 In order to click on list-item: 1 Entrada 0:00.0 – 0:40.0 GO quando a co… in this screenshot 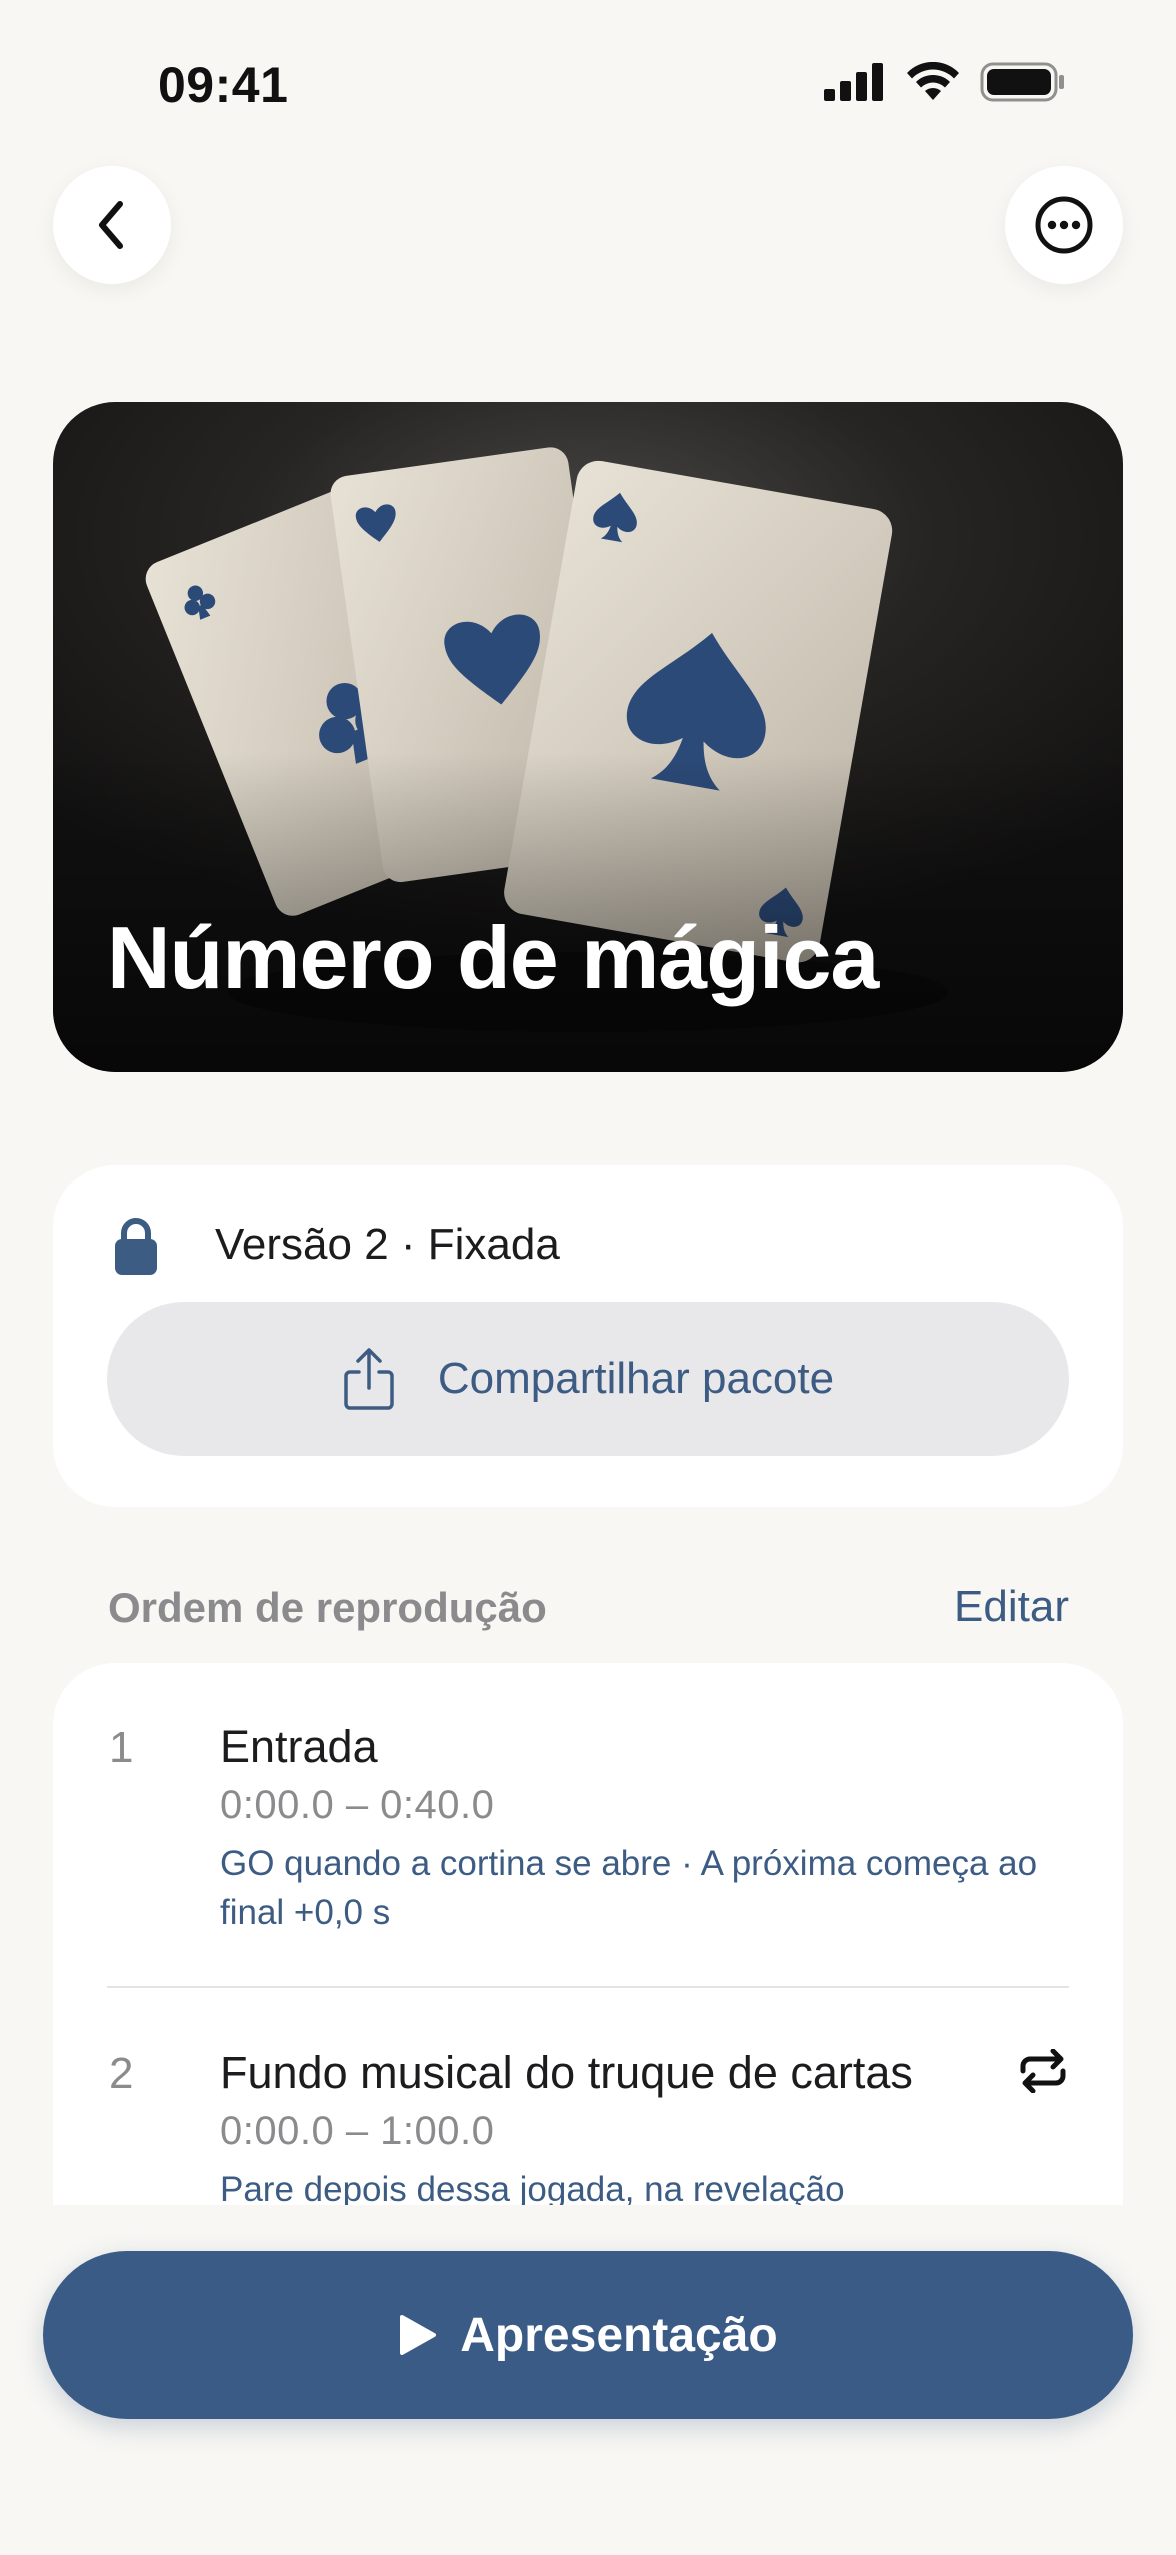, I will do `click(588, 1826)`.